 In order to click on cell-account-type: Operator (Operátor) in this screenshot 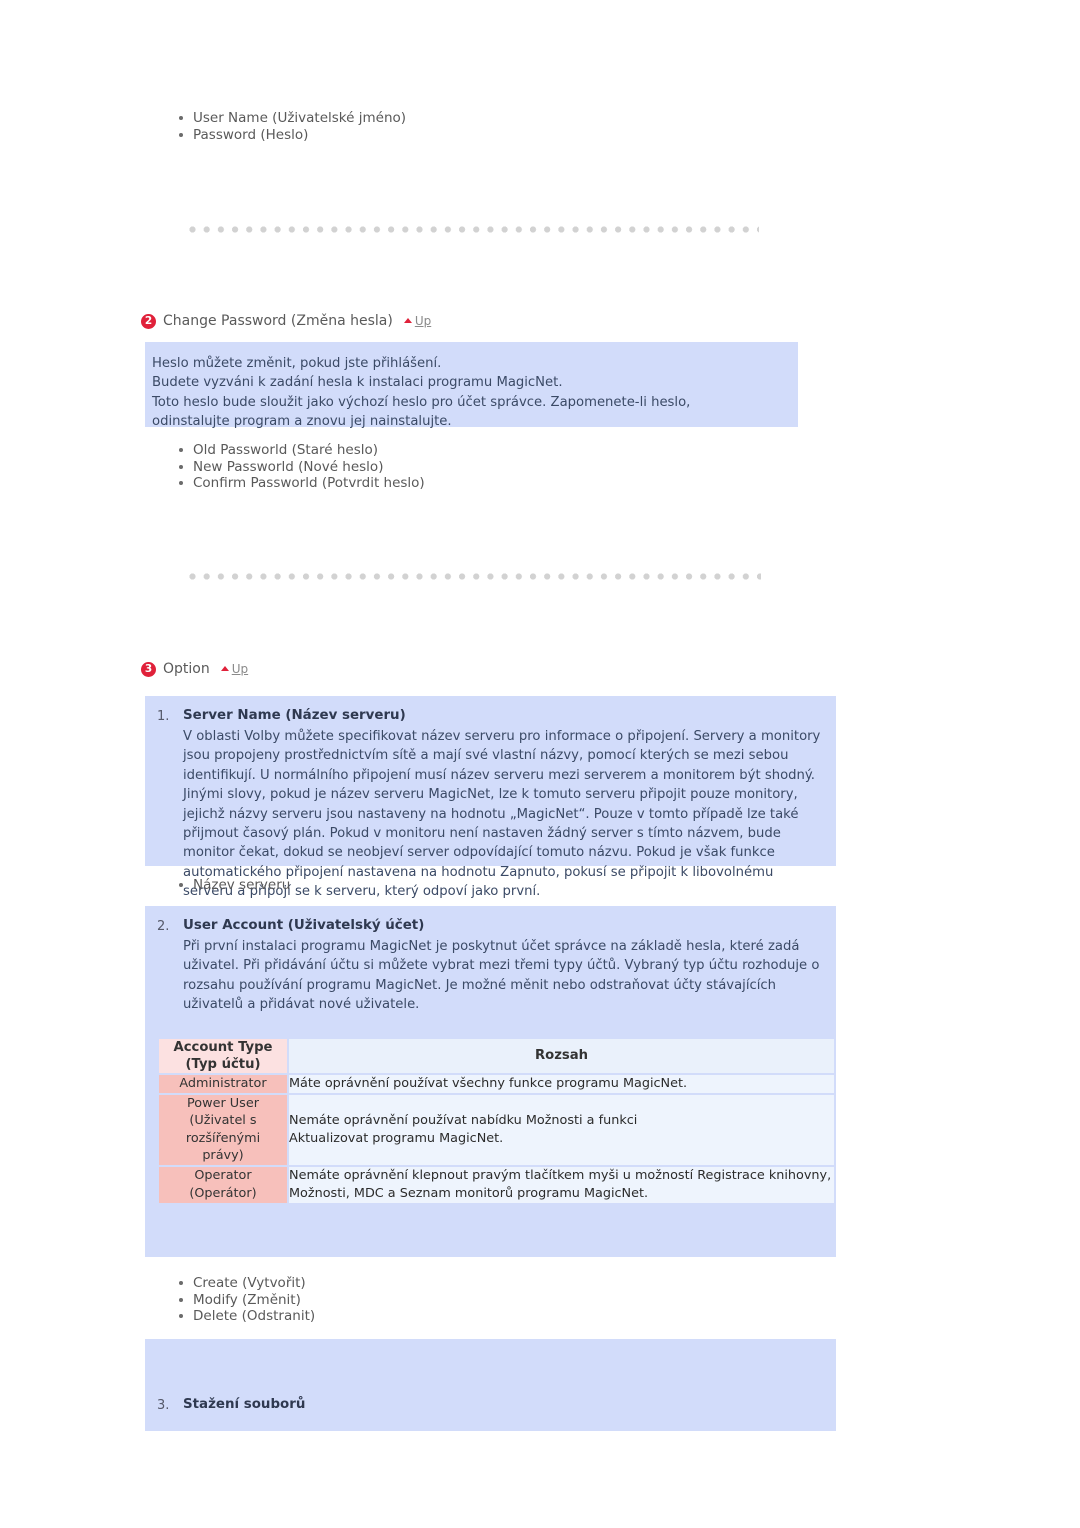, I will do `click(223, 1184)`.